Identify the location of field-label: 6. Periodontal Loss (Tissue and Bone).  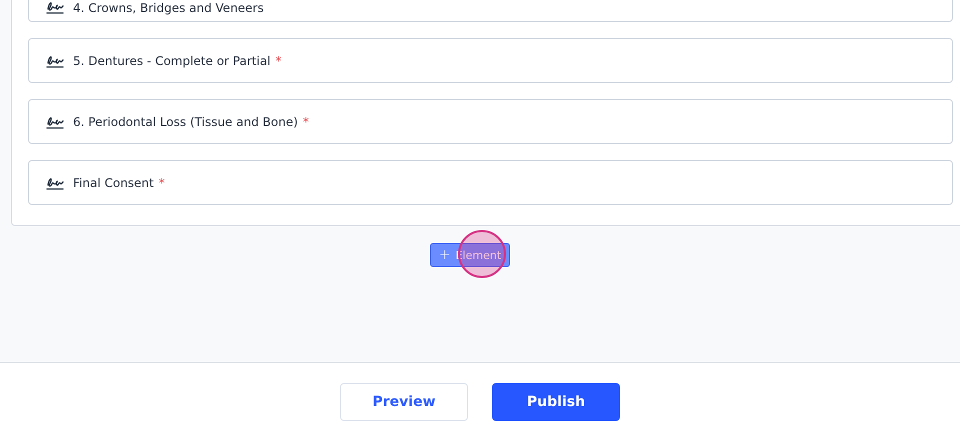
(185, 121).